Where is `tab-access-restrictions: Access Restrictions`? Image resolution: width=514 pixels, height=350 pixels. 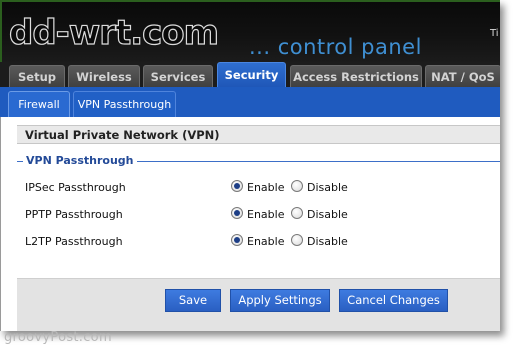
tab-access-restrictions: Access Restrictions is located at coordinates (356, 76).